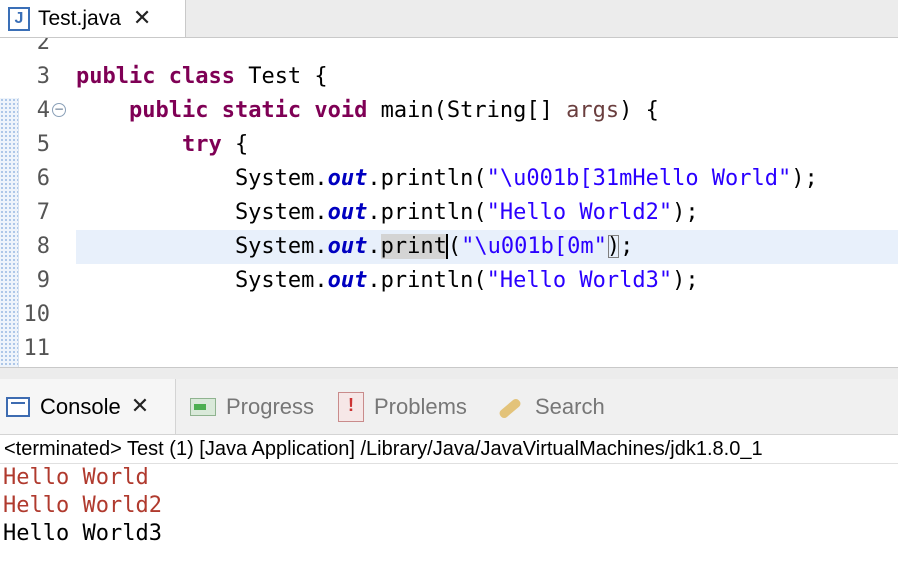 This screenshot has width=898, height=588. I want to click on line-number: 11, so click(37, 348).